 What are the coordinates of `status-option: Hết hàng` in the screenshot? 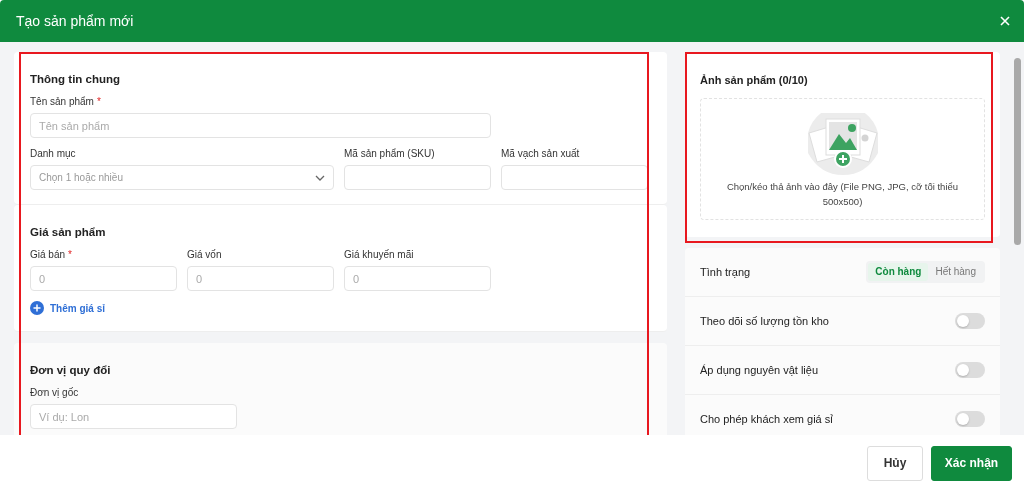 It's located at (955, 272).